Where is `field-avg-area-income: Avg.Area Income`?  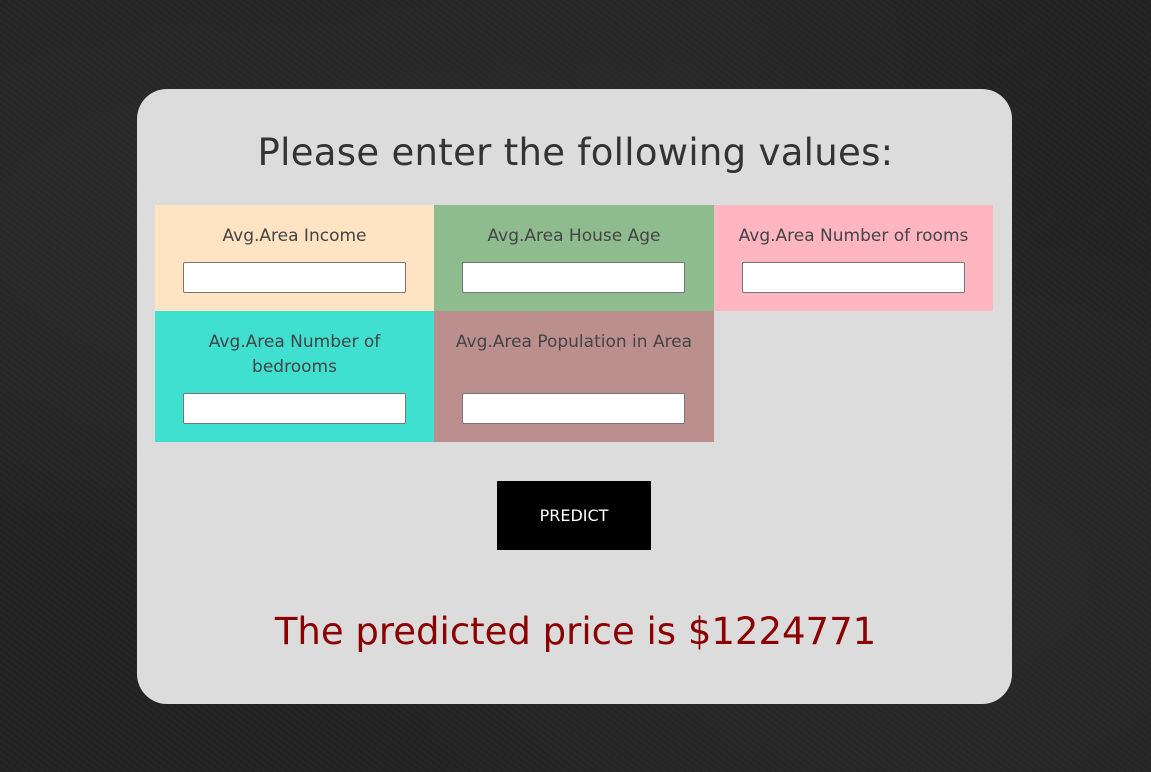
field-avg-area-income: Avg.Area Income is located at coordinates (294, 258).